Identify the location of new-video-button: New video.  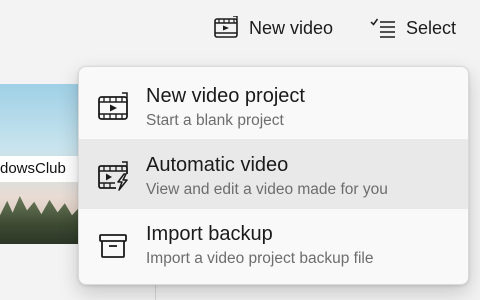
(273, 28).